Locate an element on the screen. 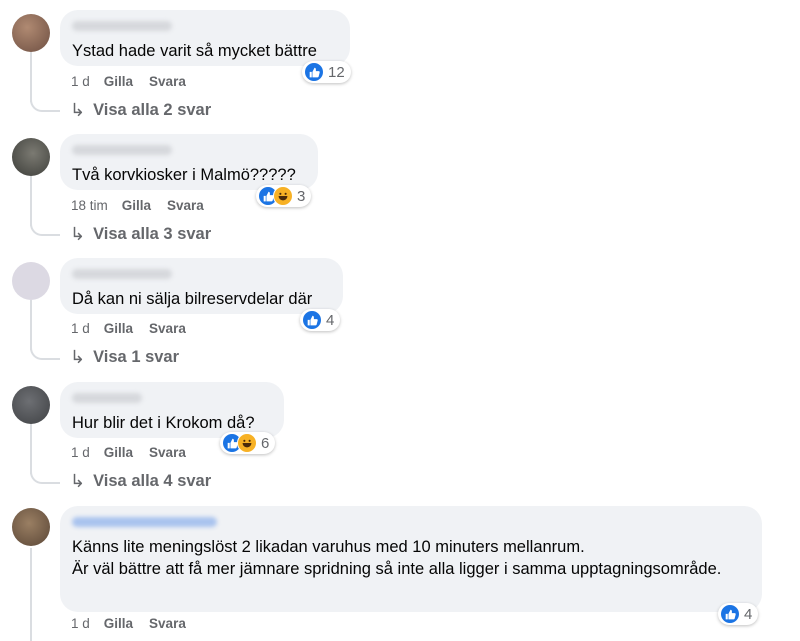 The height and width of the screenshot is (641, 800). comment-text: Då kan ni sälja bilreservdelar där is located at coordinates (192, 299).